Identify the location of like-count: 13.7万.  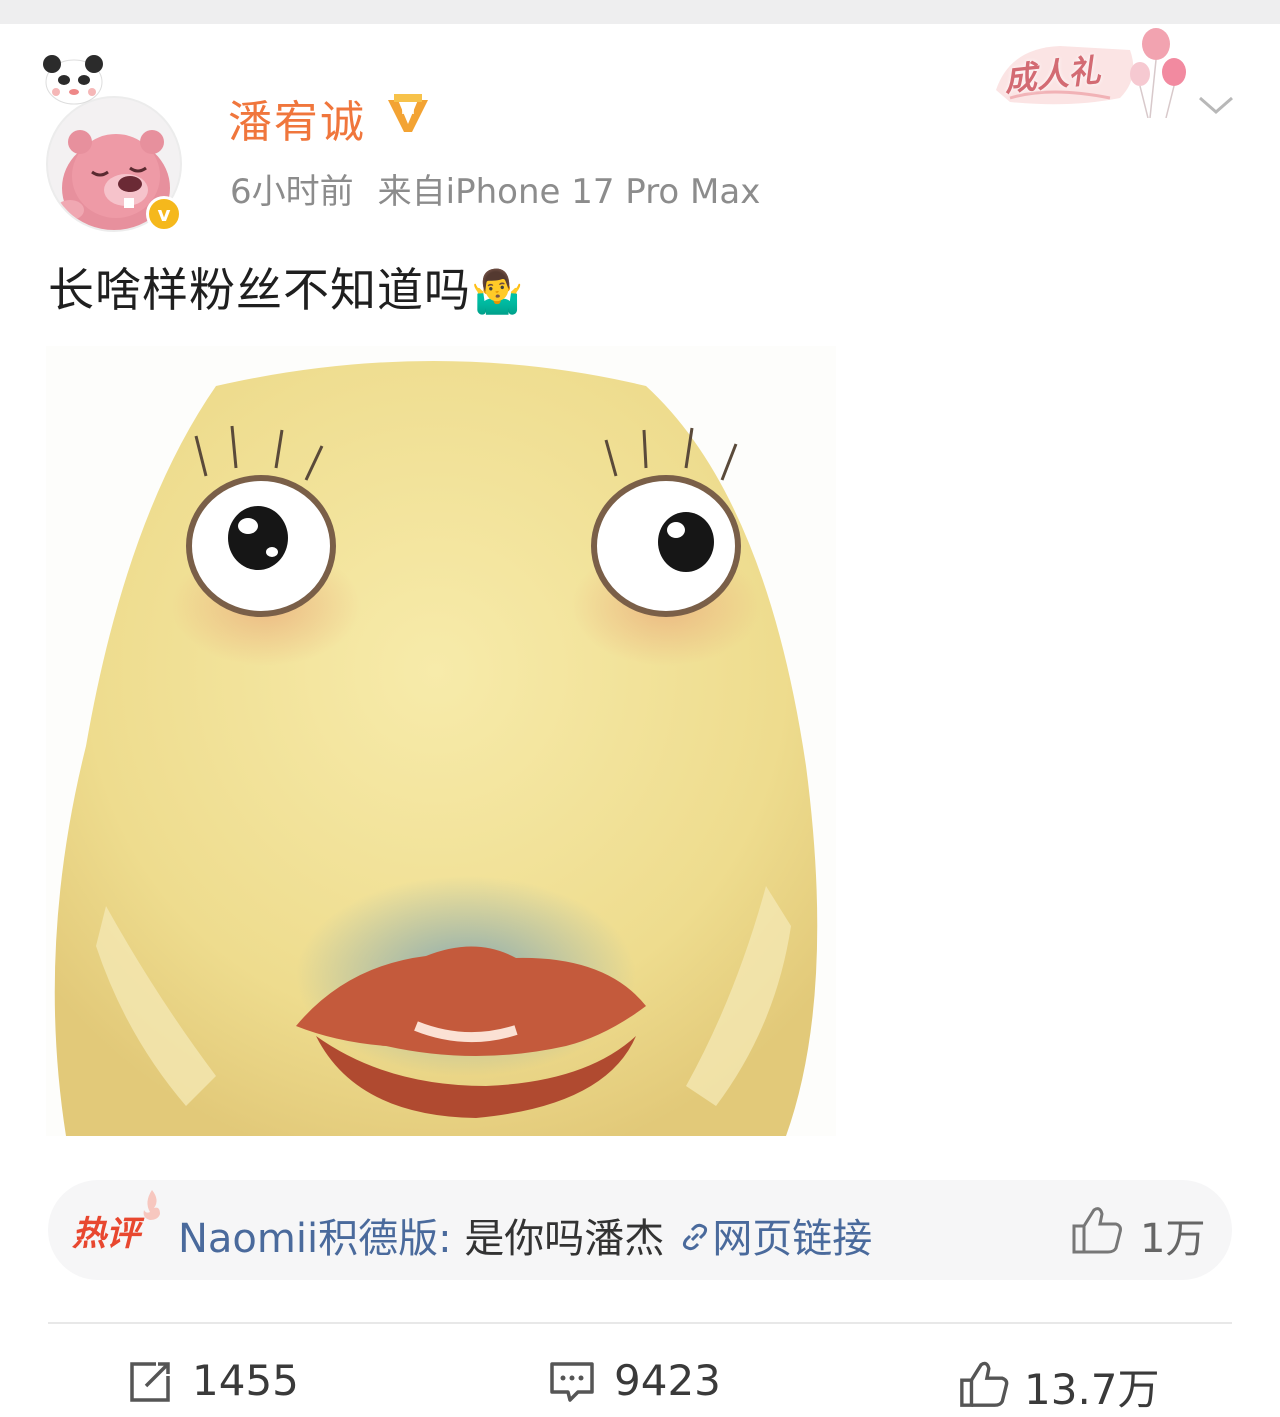
(1092, 1389).